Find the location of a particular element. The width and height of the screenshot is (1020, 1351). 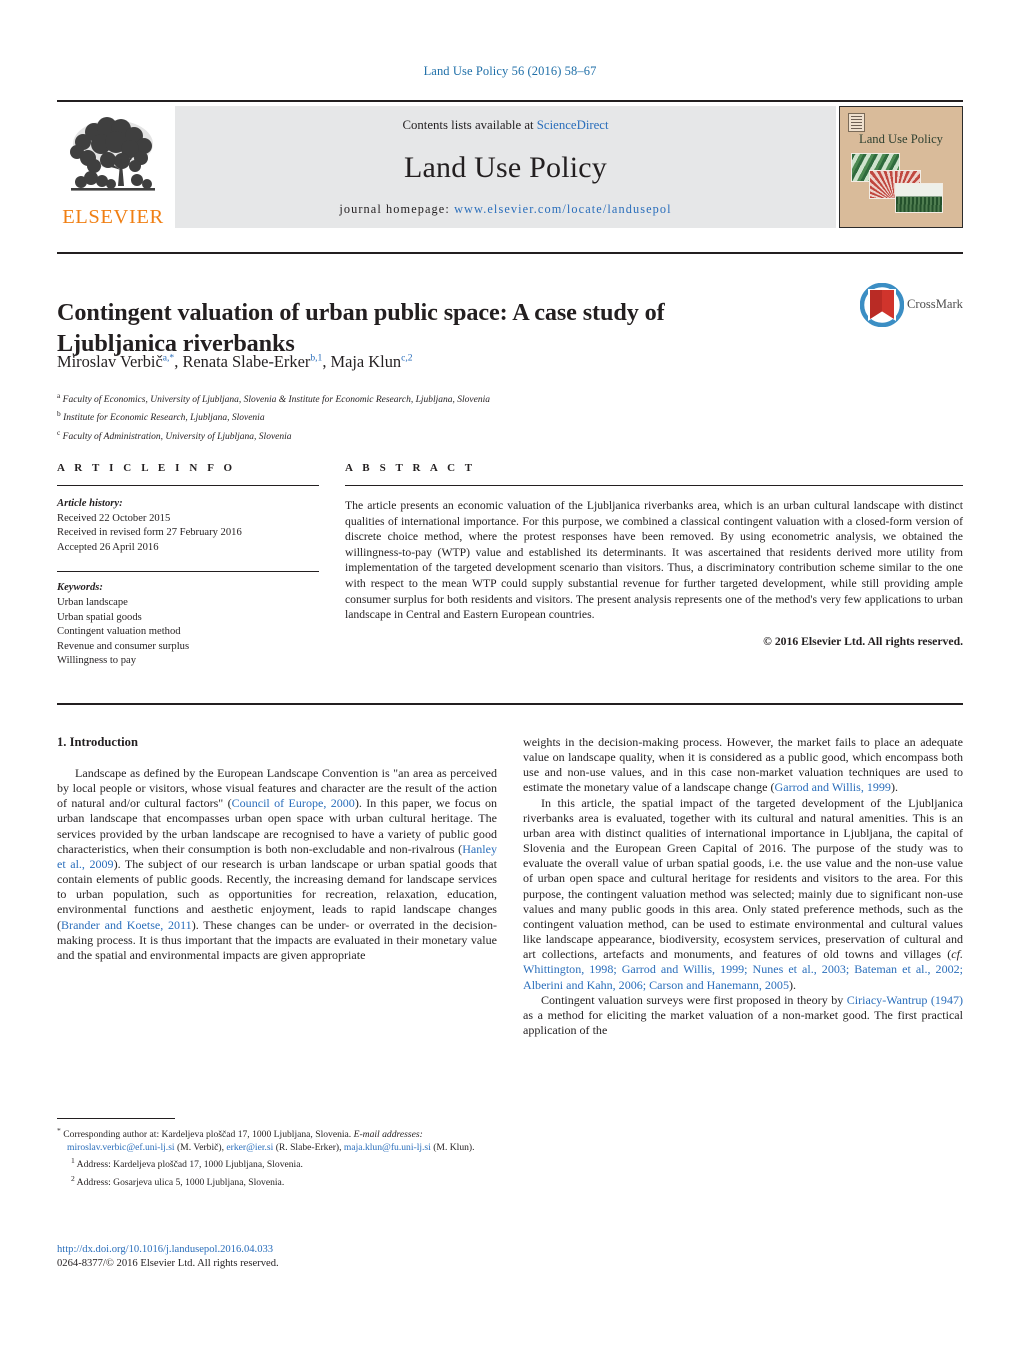

email-link: erker@ier.si is located at coordinates (249, 1147).